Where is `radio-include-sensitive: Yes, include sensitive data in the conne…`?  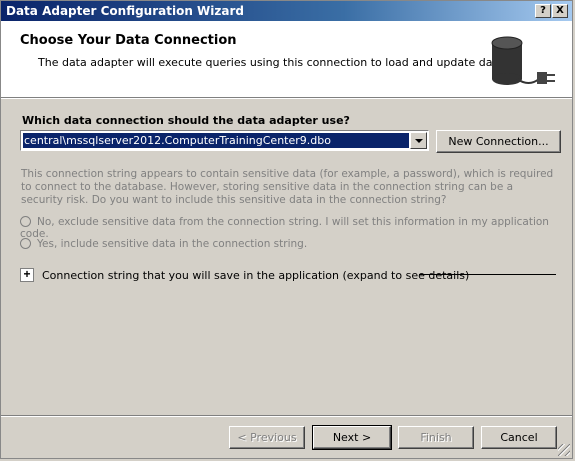 radio-include-sensitive: Yes, include sensitive data in the conne… is located at coordinates (163, 244).